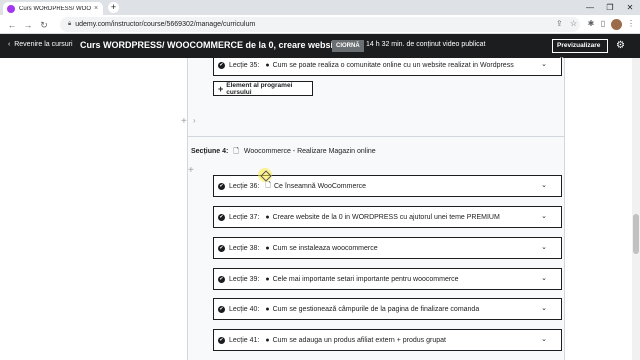  What do you see at coordinates (610, 7) in the screenshot?
I see `maximize-icon: ❐` at bounding box center [610, 7].